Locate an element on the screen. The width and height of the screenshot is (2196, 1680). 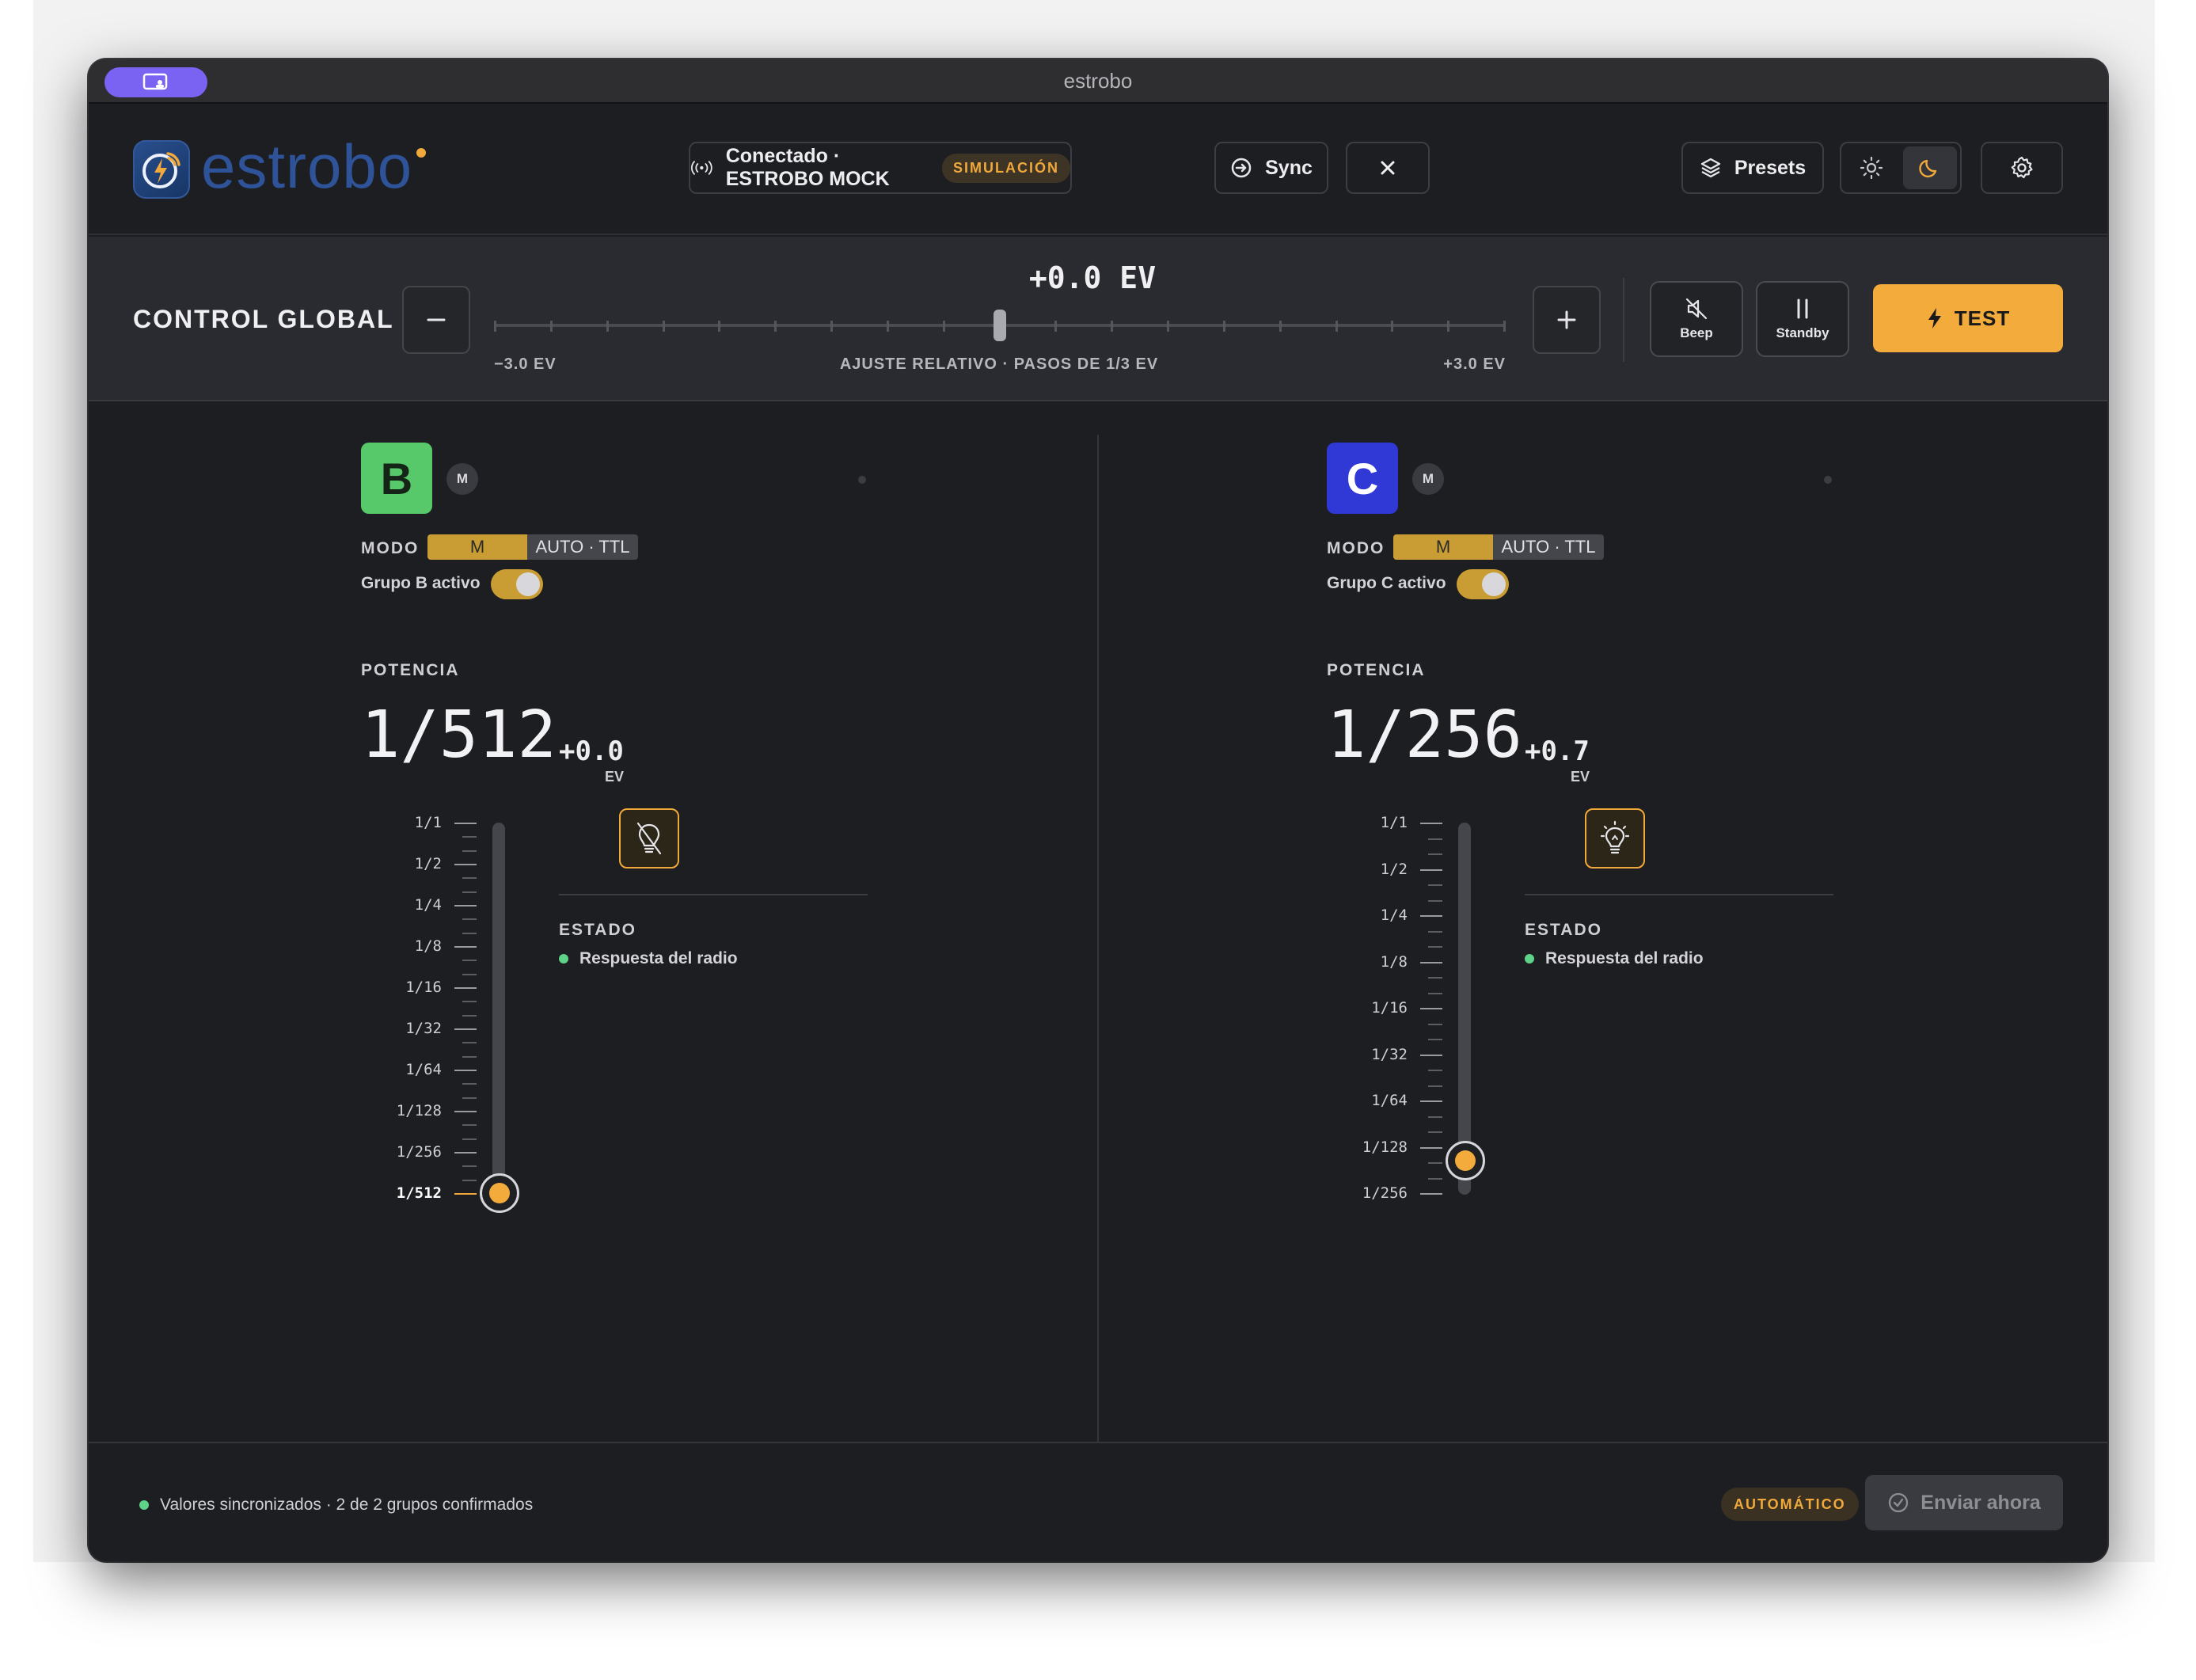
mode-indicator: M is located at coordinates (1428, 479).